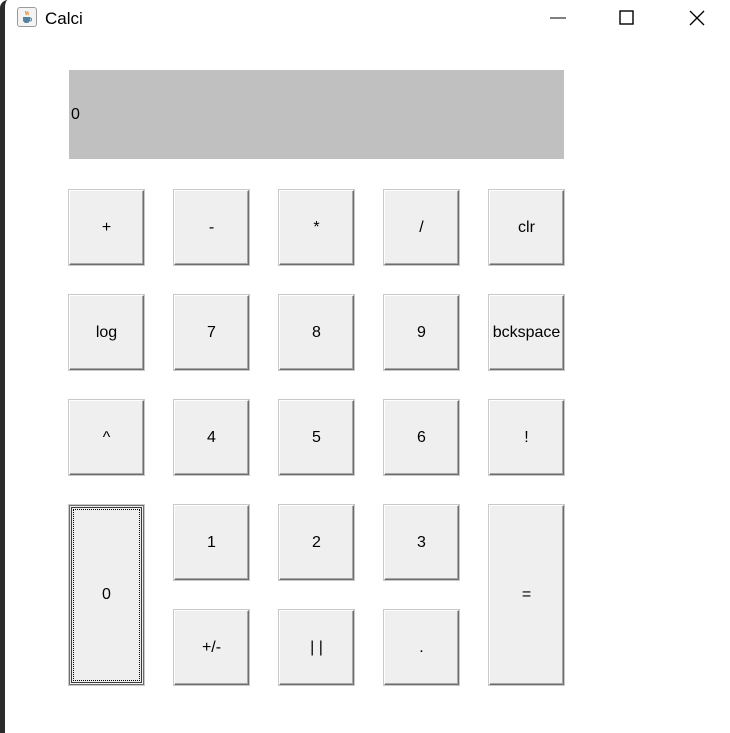  I want to click on minimize-button, so click(558, 18).